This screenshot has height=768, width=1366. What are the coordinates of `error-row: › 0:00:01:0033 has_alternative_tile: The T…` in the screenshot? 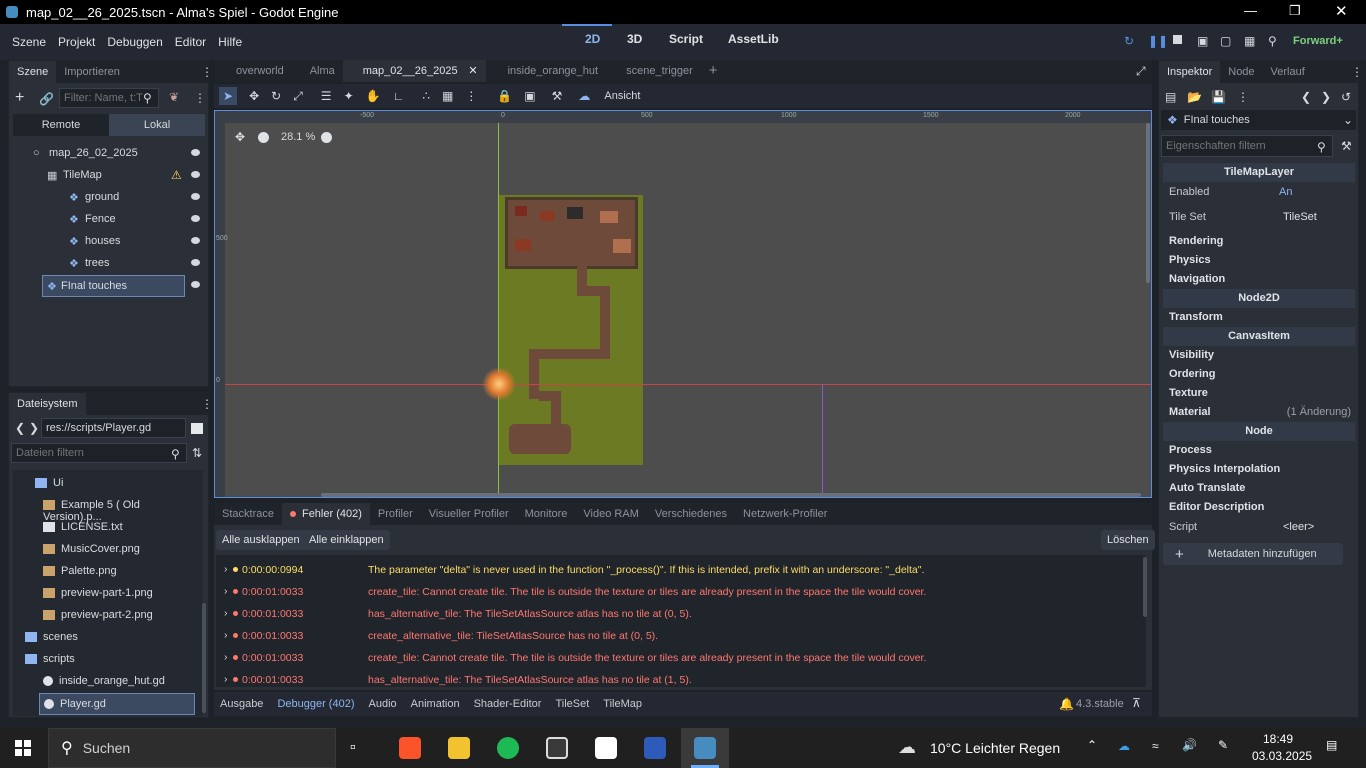 It's located at (684, 678).